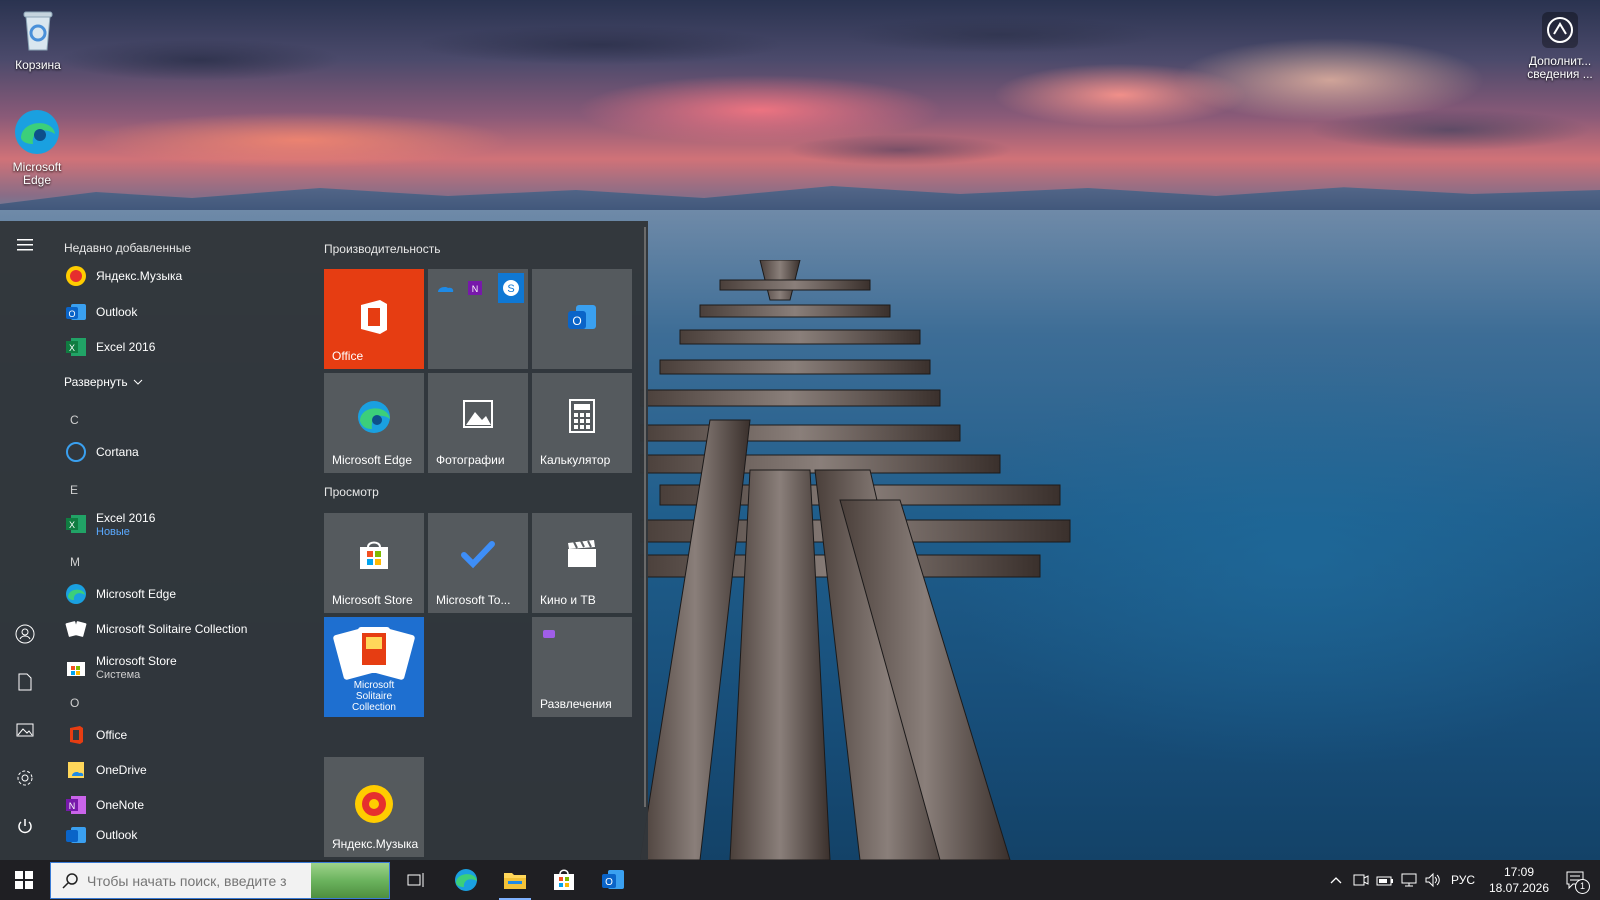 Image resolution: width=1600 pixels, height=900 pixels. Describe the element at coordinates (350, 880) in the screenshot. I see `search-highlight-image` at that location.